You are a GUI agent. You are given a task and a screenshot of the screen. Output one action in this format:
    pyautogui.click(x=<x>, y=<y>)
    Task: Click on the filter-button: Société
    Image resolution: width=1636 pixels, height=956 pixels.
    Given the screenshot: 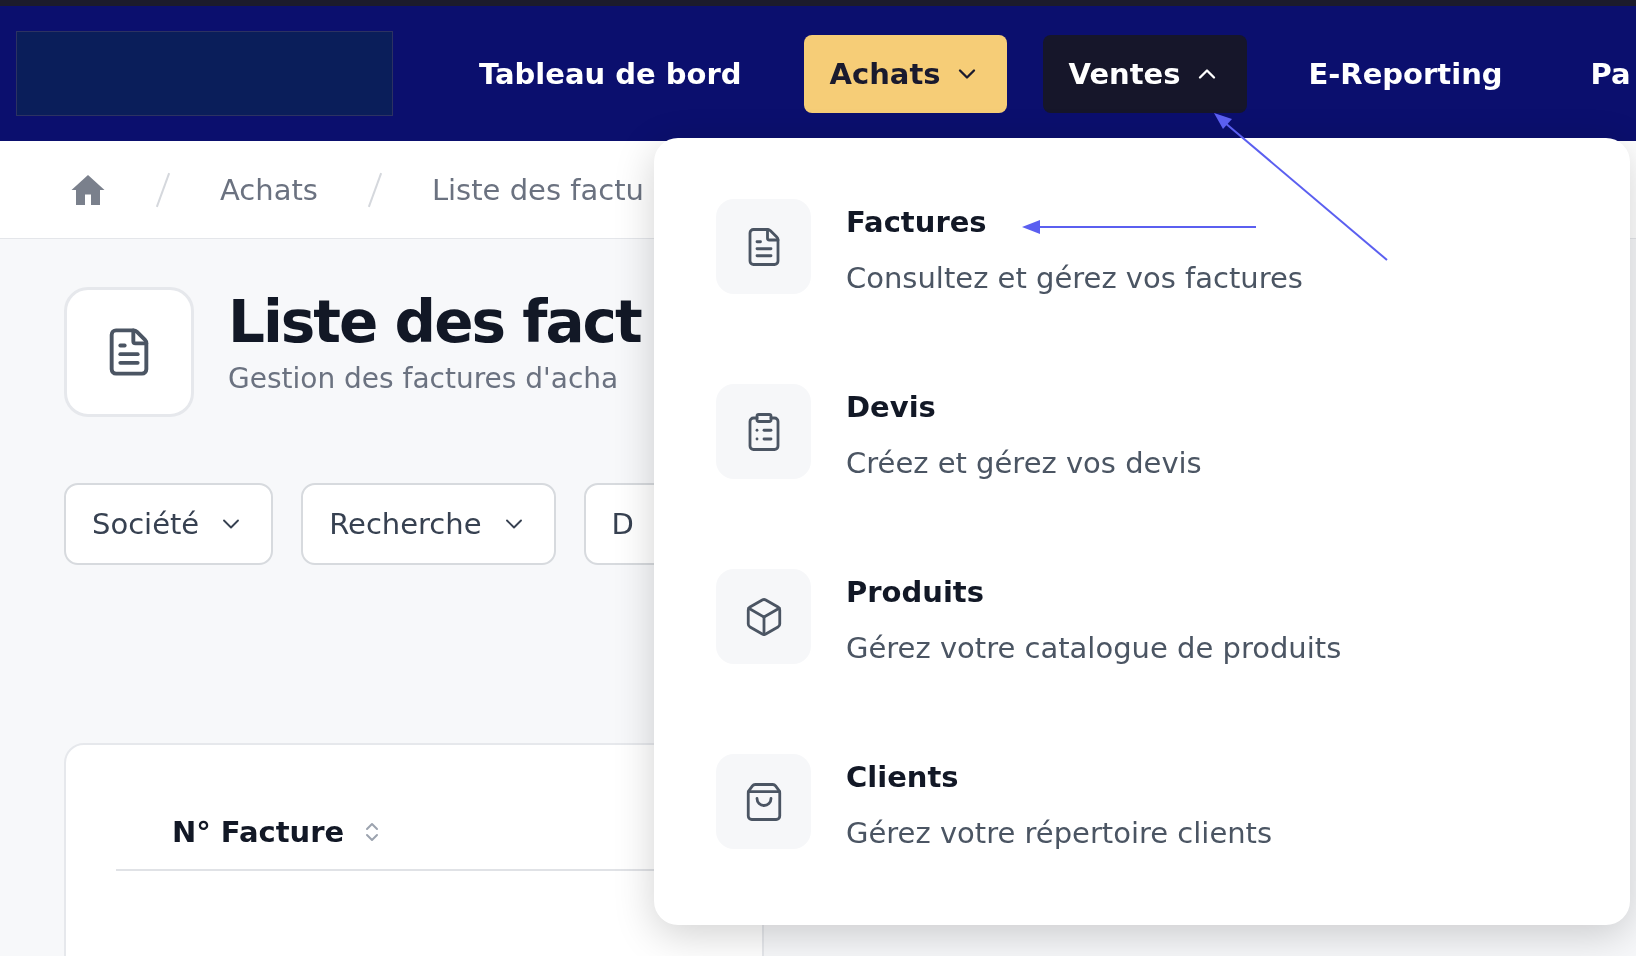 What is the action you would take?
    pyautogui.click(x=169, y=524)
    